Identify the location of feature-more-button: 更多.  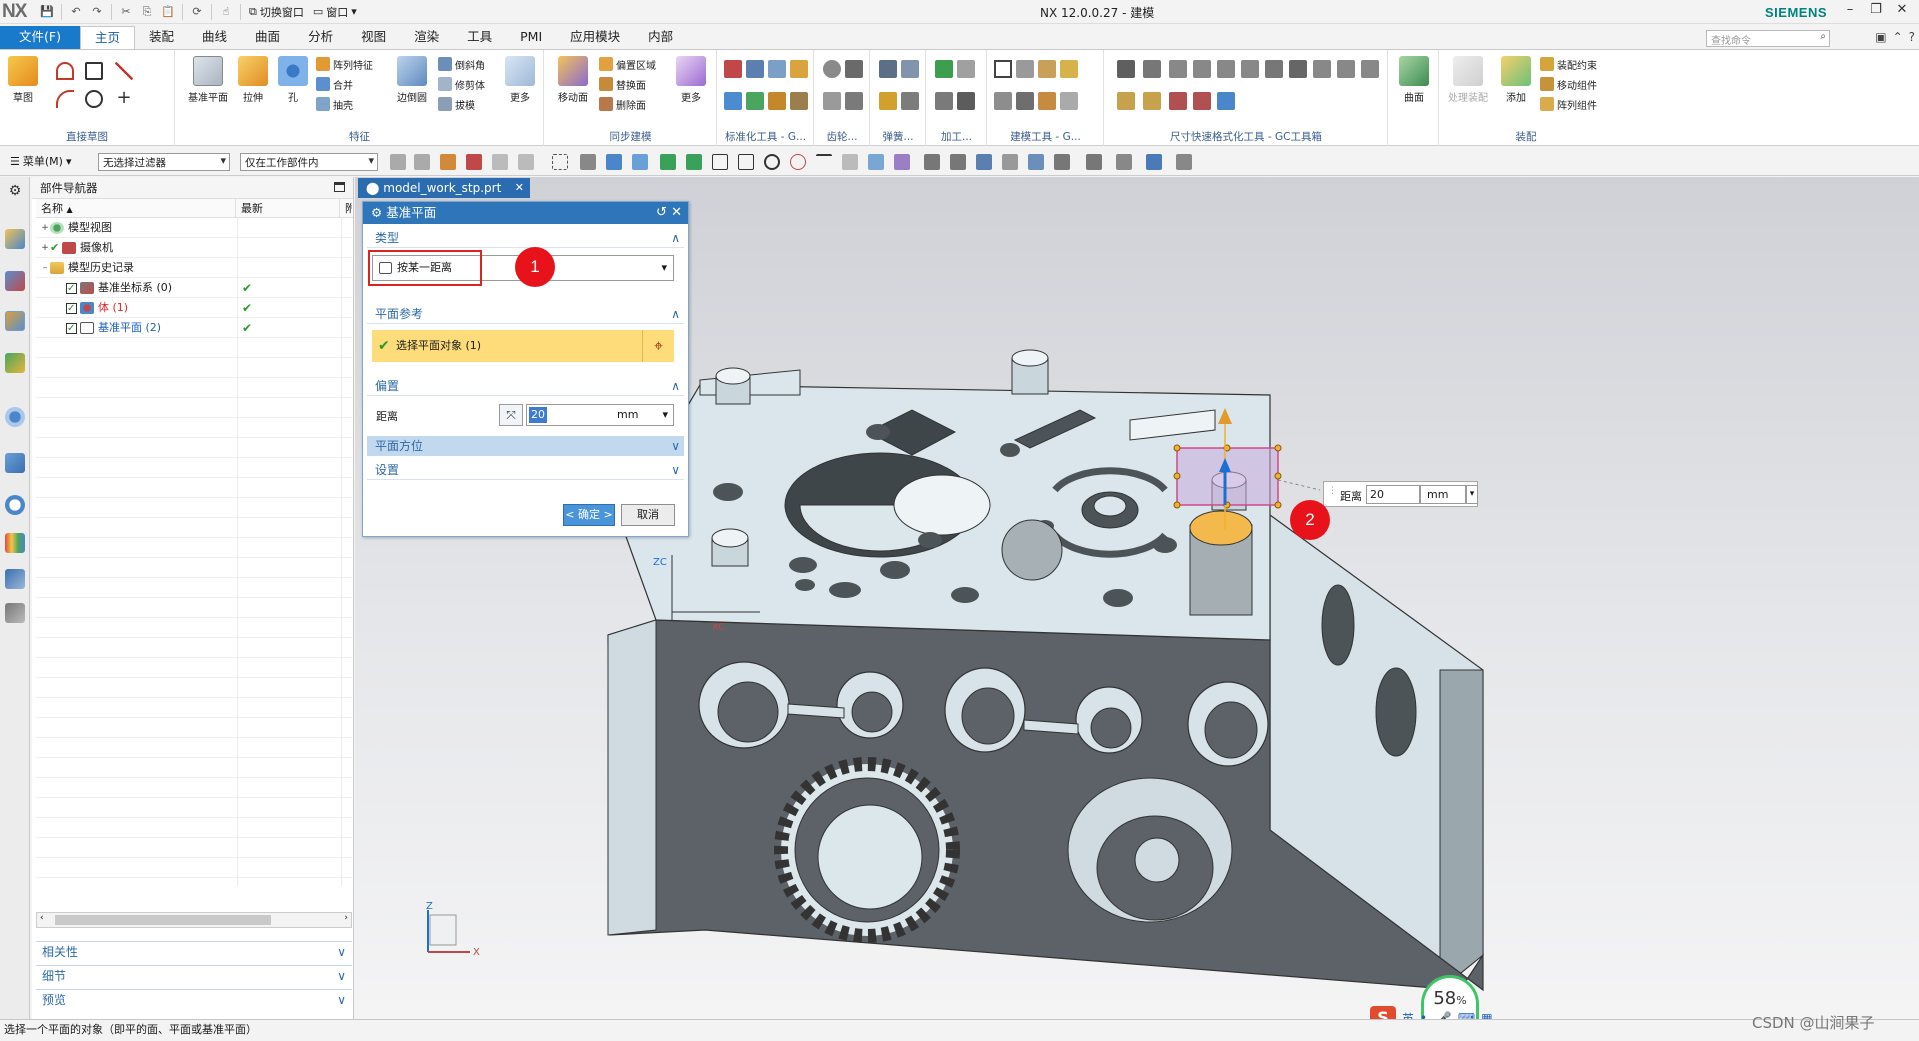
(520, 80).